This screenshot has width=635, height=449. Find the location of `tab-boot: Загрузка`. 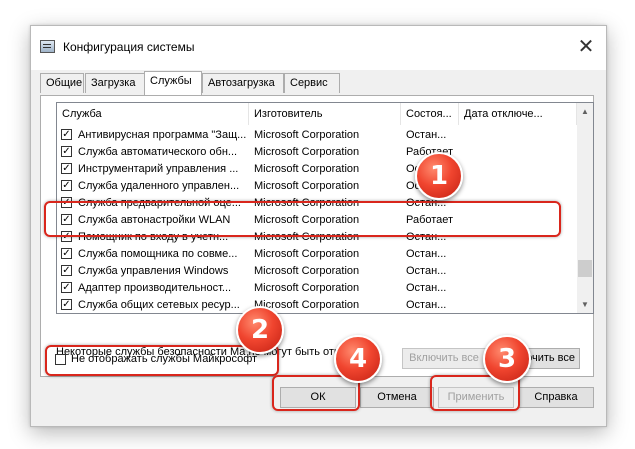

tab-boot: Загрузка is located at coordinates (115, 83).